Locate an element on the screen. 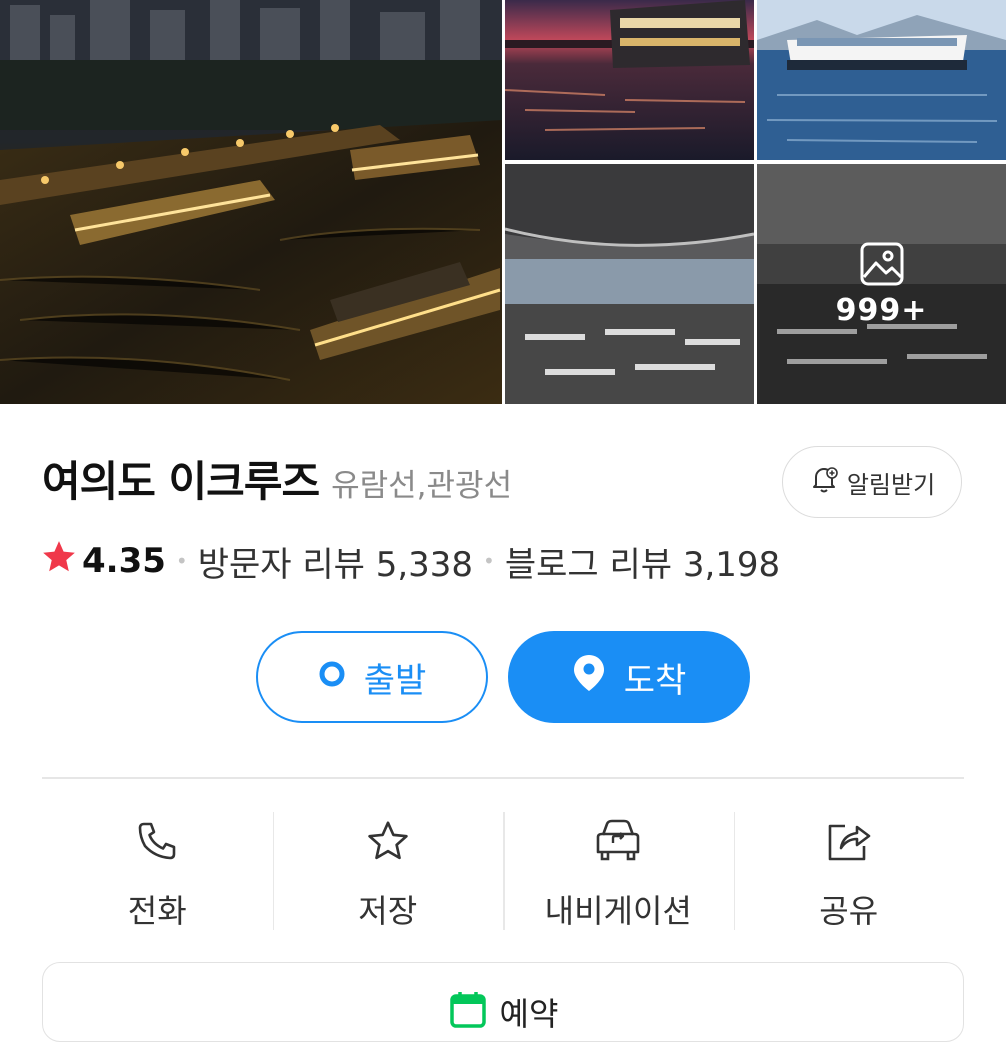 This screenshot has width=1006, height=1042. star-outline-icon is located at coordinates (388, 841).